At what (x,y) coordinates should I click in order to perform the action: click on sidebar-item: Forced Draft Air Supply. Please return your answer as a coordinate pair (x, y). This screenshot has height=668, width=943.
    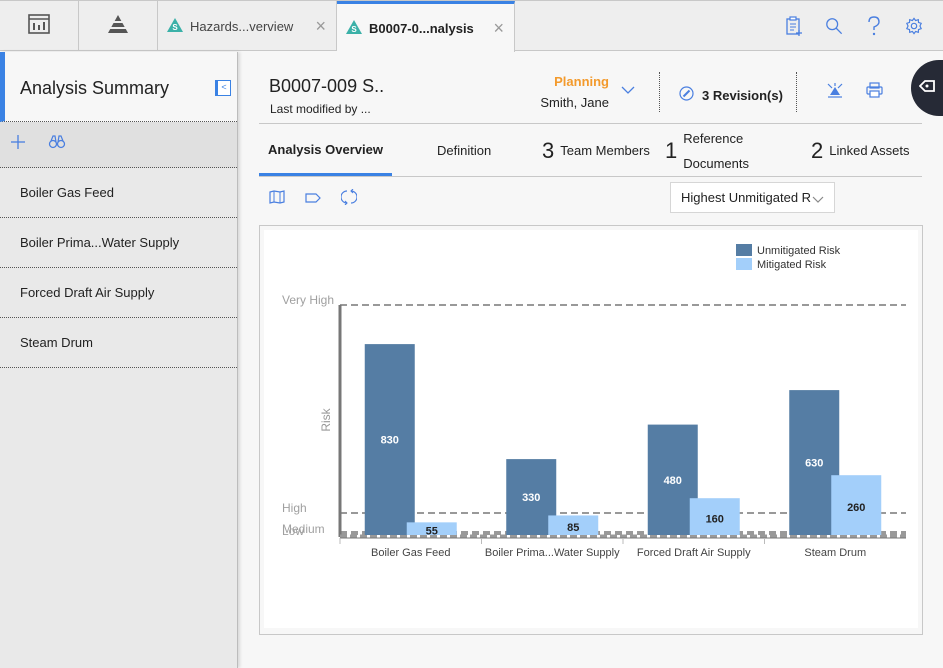
    Looking at the image, I should click on (118, 293).